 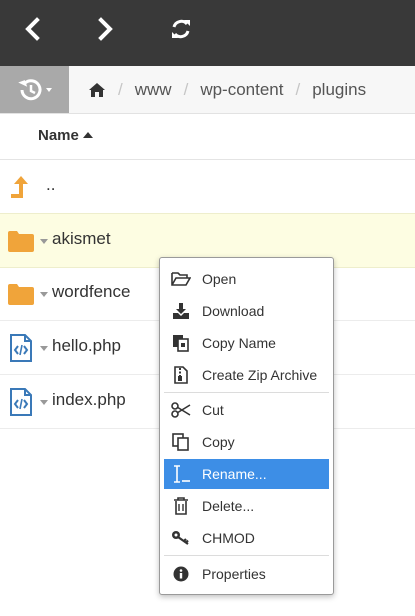 I want to click on refresh-icon, so click(x=181, y=29).